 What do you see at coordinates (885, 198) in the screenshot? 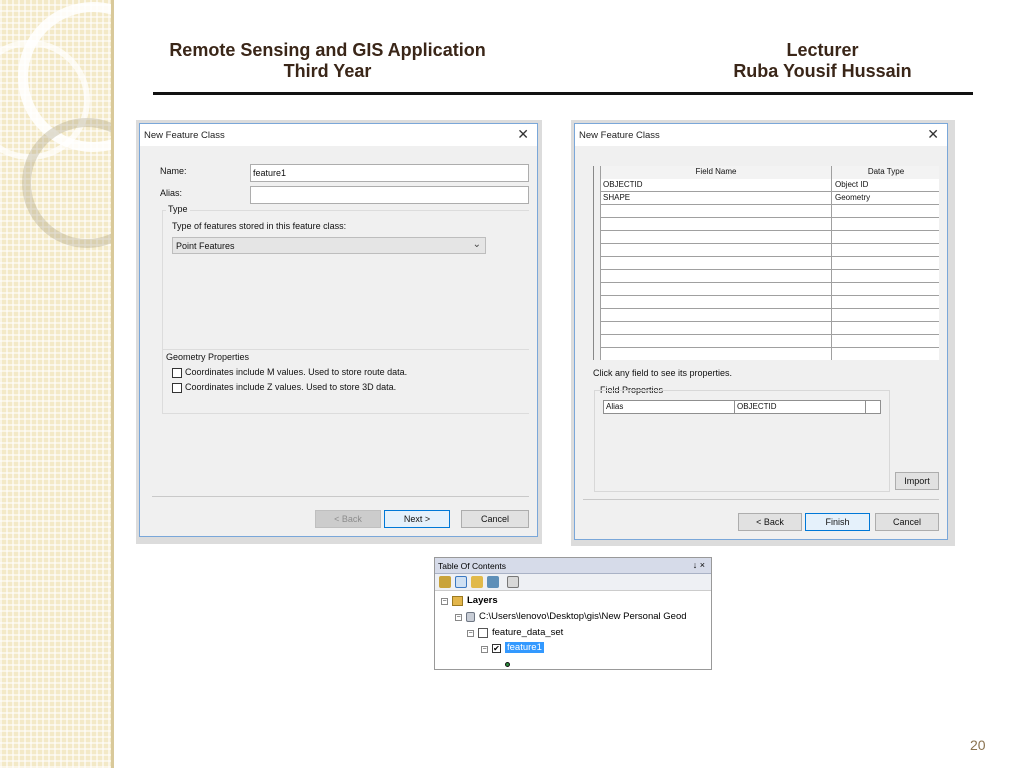
I see `data-type-cell: Geometry` at bounding box center [885, 198].